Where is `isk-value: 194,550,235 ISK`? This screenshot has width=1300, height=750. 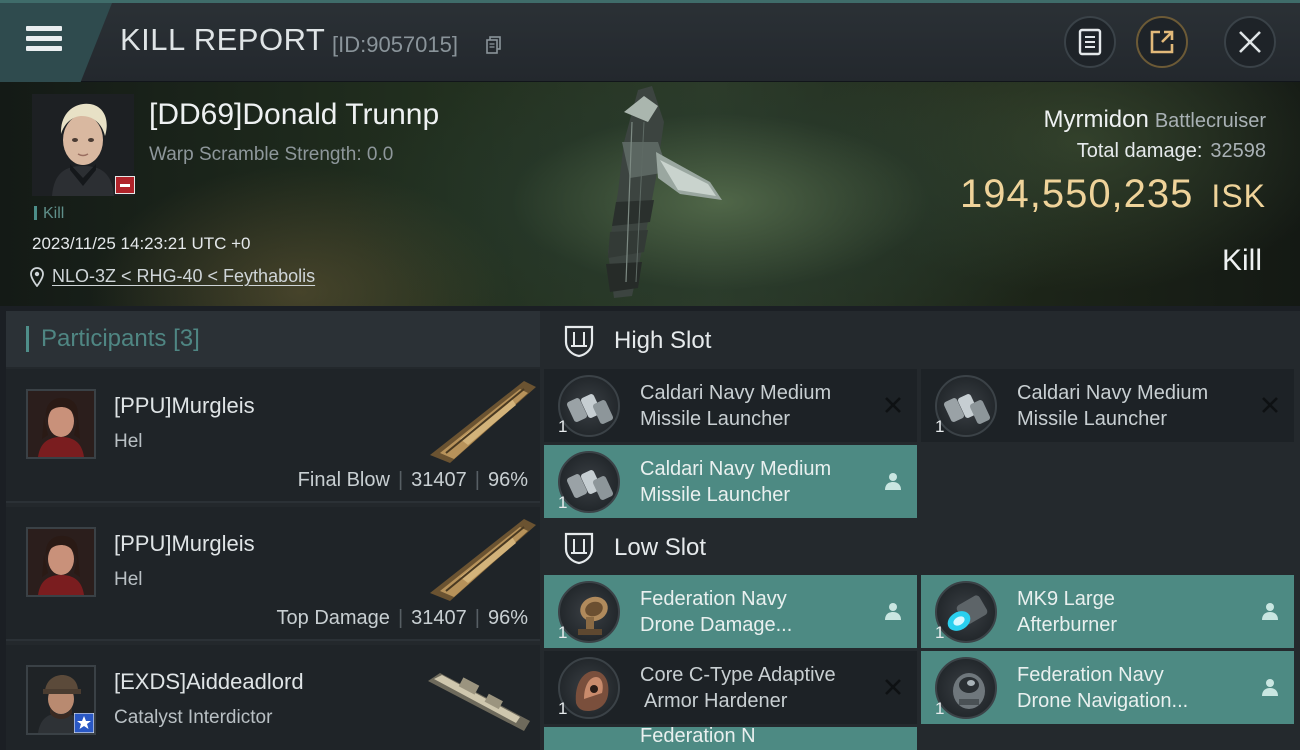 isk-value: 194,550,235 ISK is located at coordinates (1113, 194).